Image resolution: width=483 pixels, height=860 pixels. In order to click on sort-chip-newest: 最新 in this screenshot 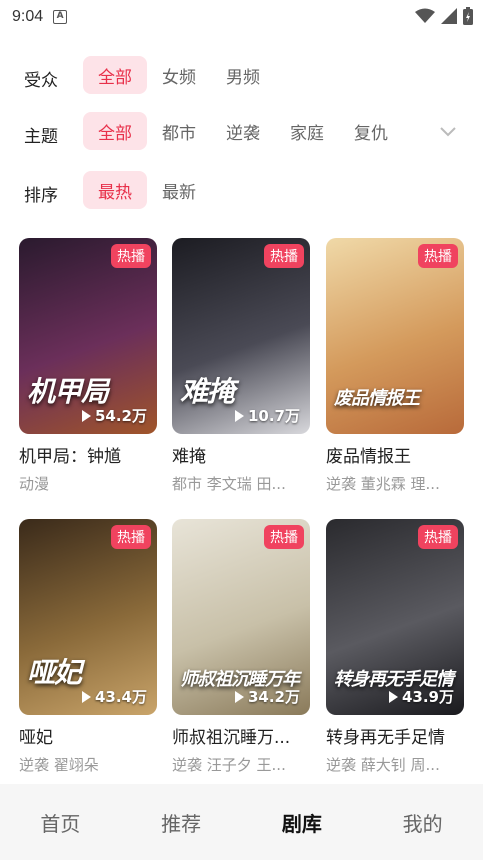, I will do `click(179, 190)`.